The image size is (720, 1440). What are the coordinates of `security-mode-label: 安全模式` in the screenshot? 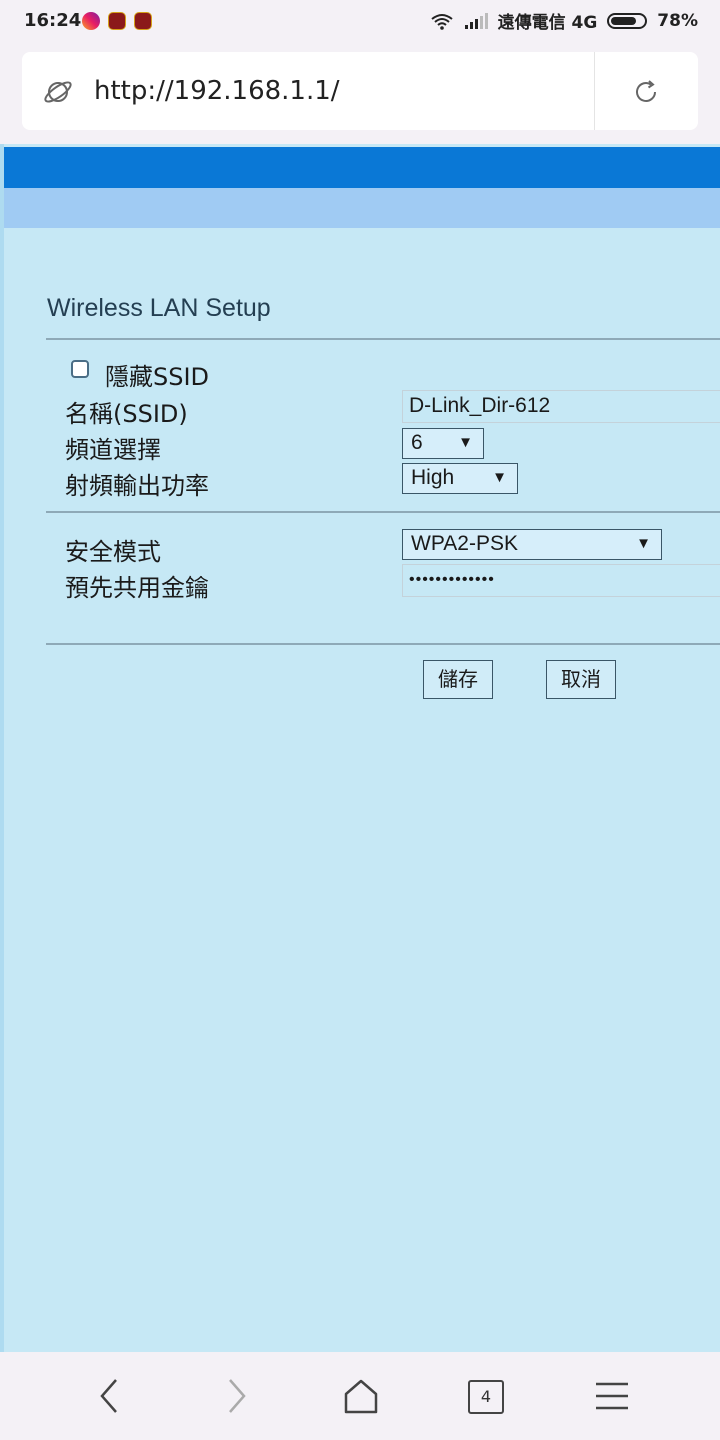 It's located at (113, 552).